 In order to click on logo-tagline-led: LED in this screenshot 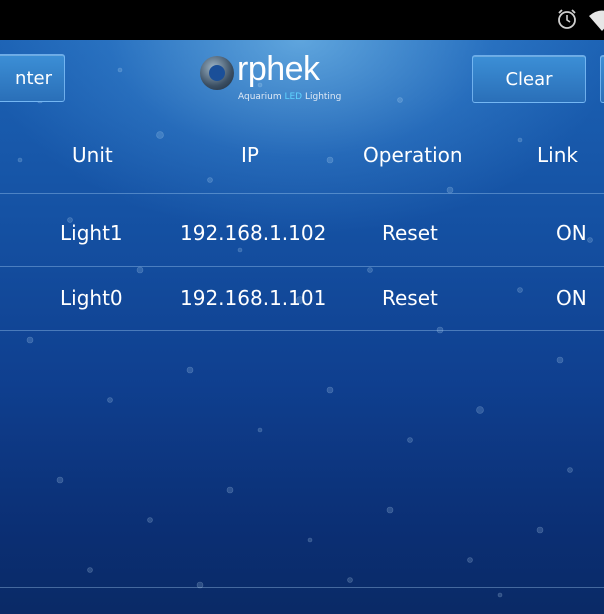, I will do `click(293, 97)`.